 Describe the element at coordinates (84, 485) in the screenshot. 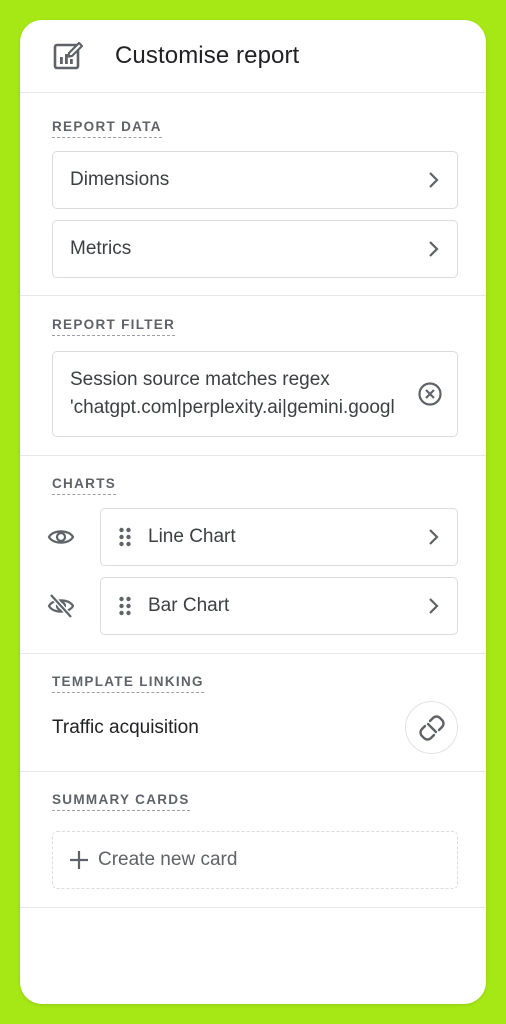

I see `charts-label: CHARTS` at that location.